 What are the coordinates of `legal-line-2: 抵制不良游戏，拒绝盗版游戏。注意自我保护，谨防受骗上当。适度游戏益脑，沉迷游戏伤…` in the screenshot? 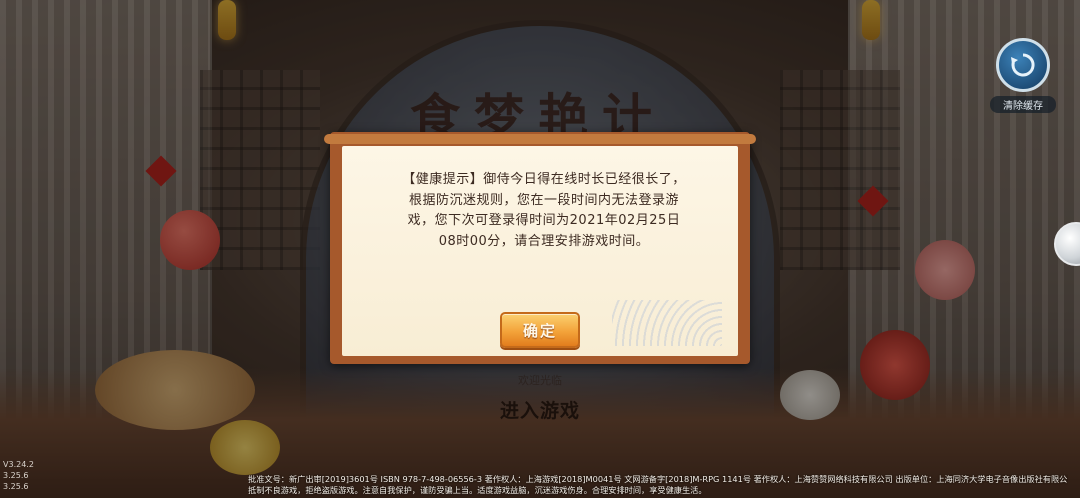 It's located at (477, 490).